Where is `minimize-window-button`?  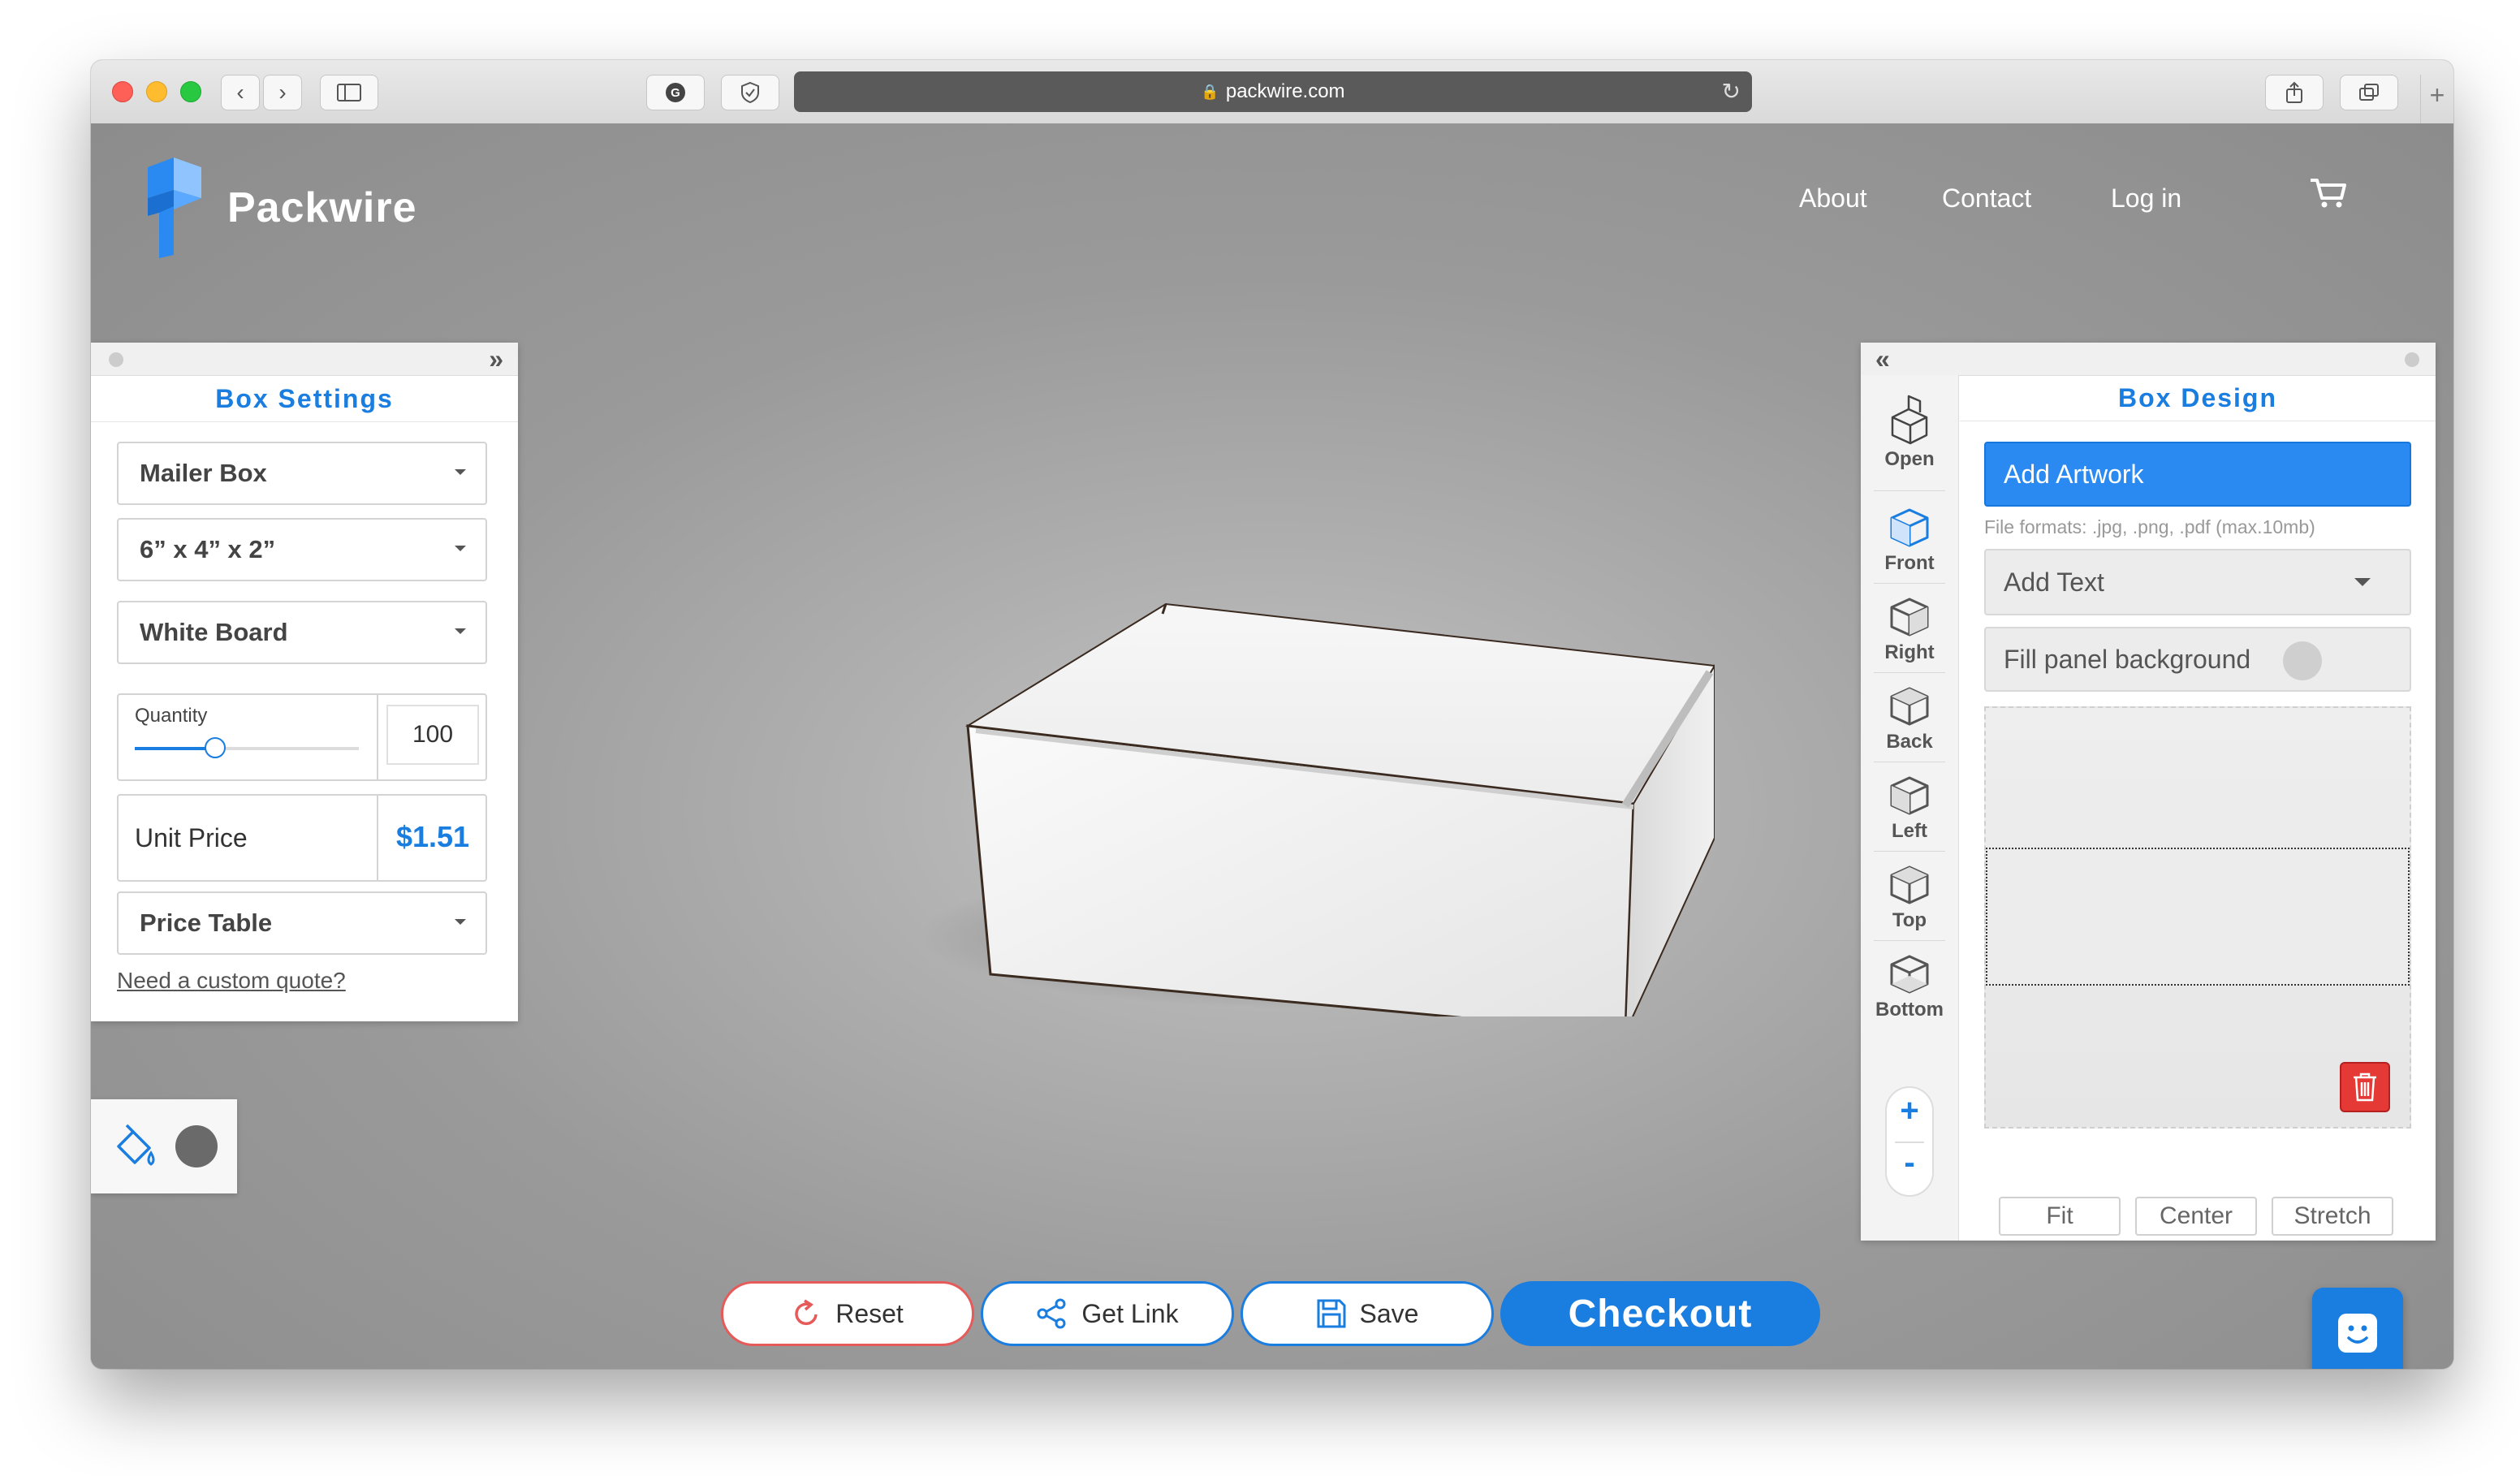
minimize-window-button is located at coordinates (157, 92).